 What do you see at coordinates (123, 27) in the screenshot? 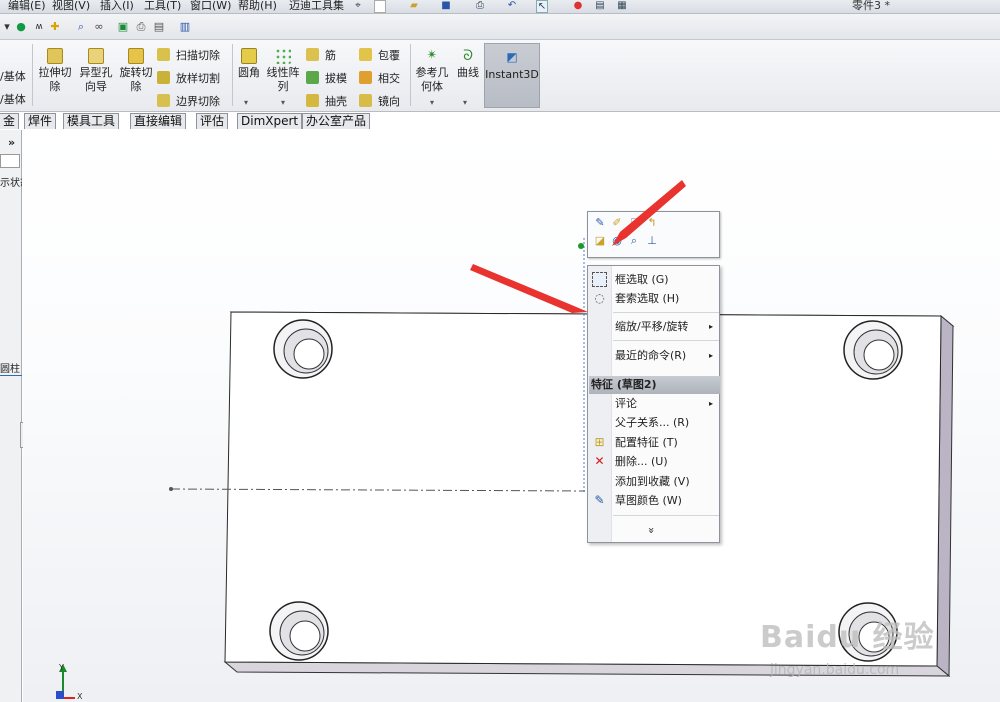
I see `sheet-icon: ▣` at bounding box center [123, 27].